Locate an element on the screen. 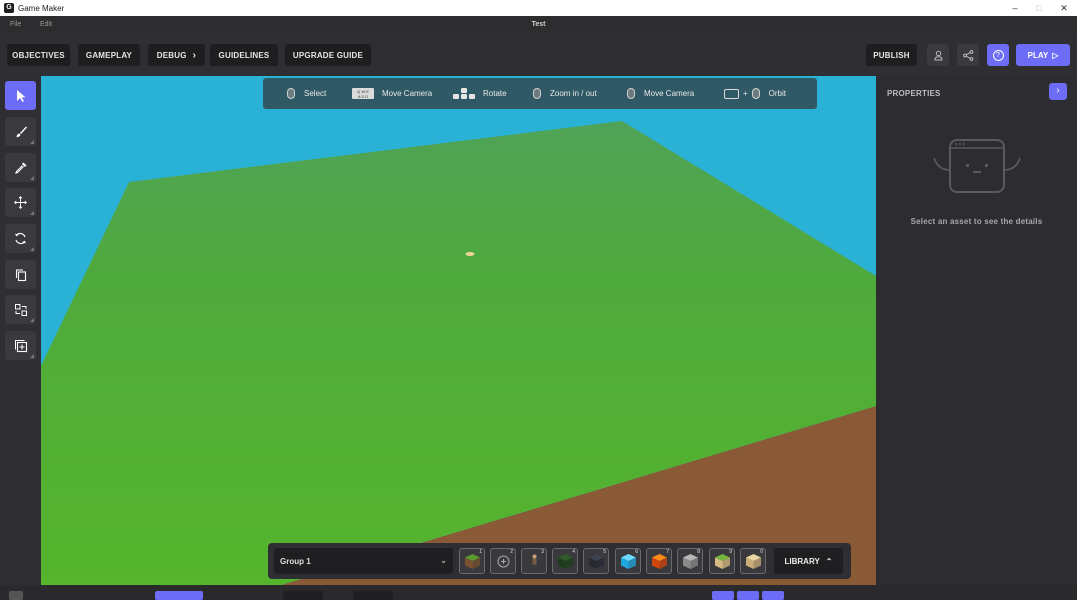  lava-block-icon is located at coordinates (659, 561).